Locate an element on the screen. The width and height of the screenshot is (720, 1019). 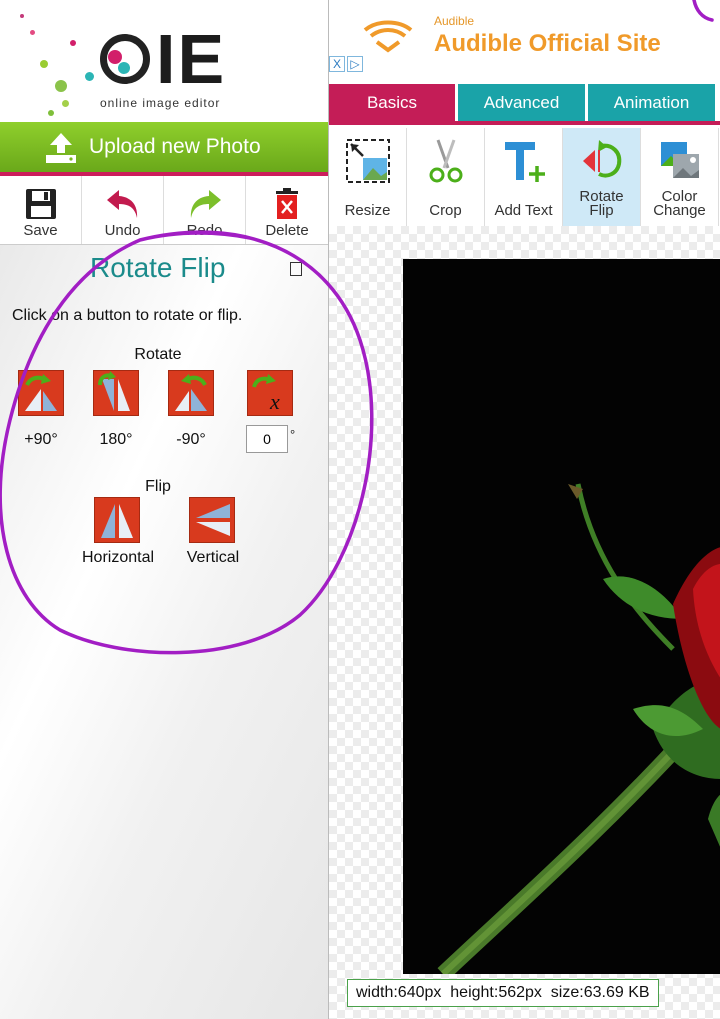
delete-button: Delete is located at coordinates (287, 210).